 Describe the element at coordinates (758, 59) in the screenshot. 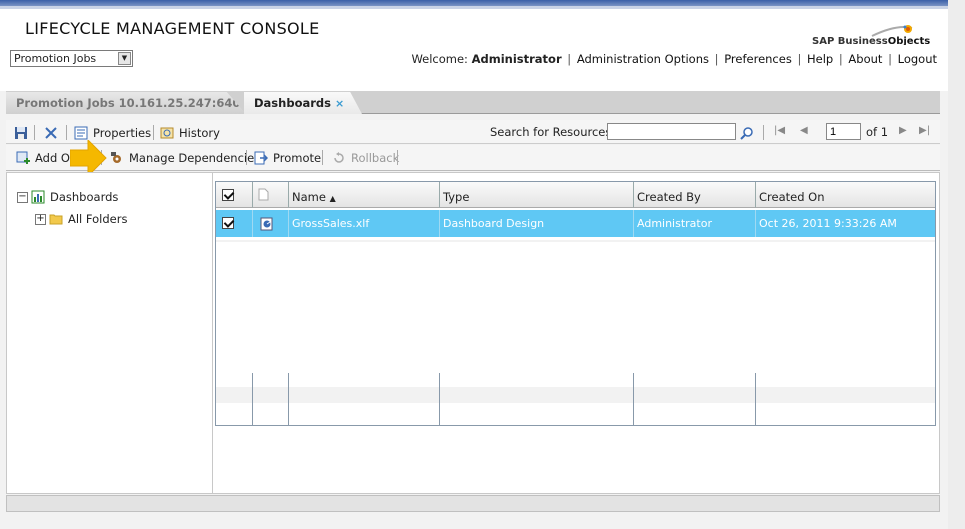

I see `preferences-link: Preferences` at that location.